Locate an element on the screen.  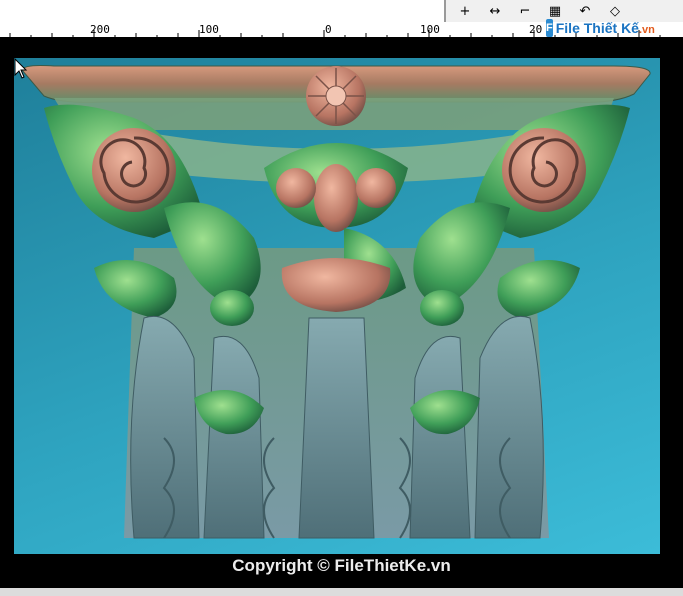
logo-brand: File Thiết Kế is located at coordinates (597, 28).